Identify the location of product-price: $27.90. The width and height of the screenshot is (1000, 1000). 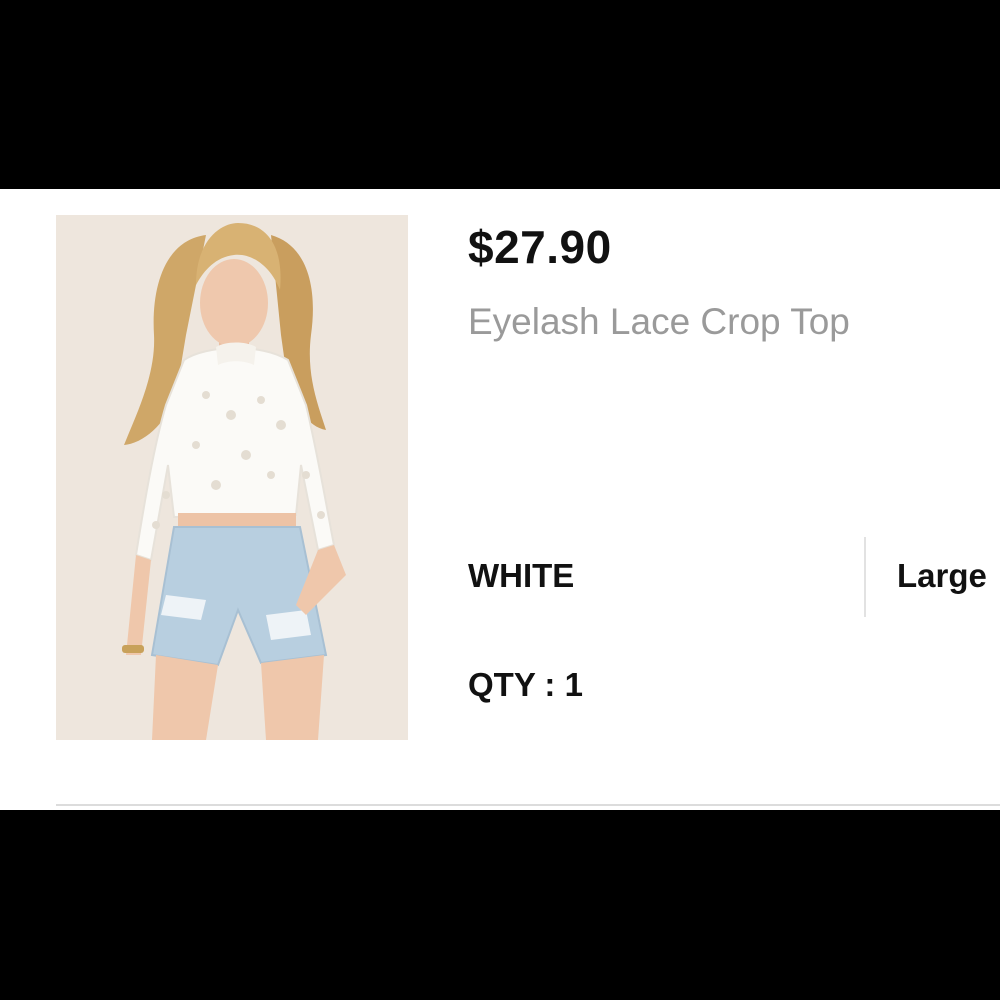
(540, 247).